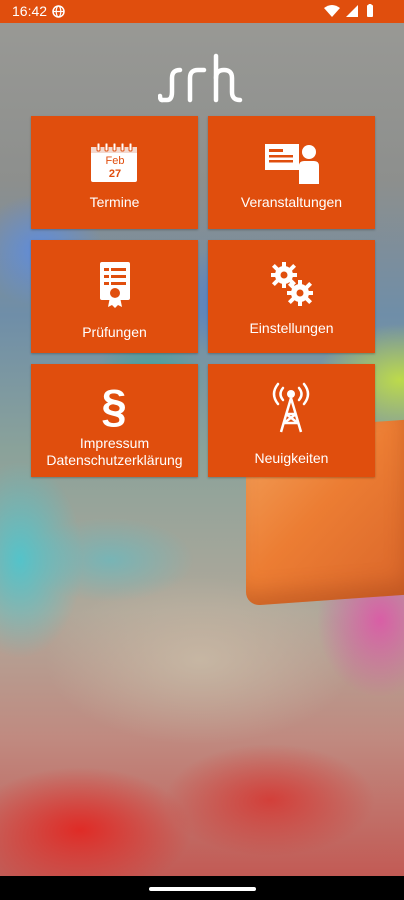 Image resolution: width=404 pixels, height=900 pixels. Describe the element at coordinates (58, 11) in the screenshot. I see `globe-icon` at that location.